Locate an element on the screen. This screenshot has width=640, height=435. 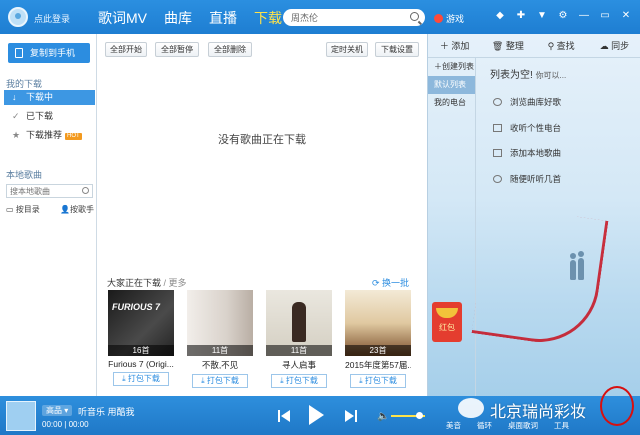
search-box is located at coordinates (354, 17).